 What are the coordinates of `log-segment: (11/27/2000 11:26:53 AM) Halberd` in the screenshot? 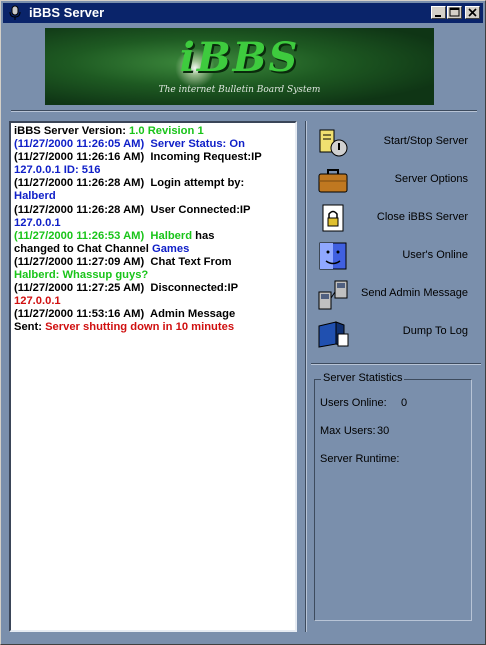 It's located at (103, 235).